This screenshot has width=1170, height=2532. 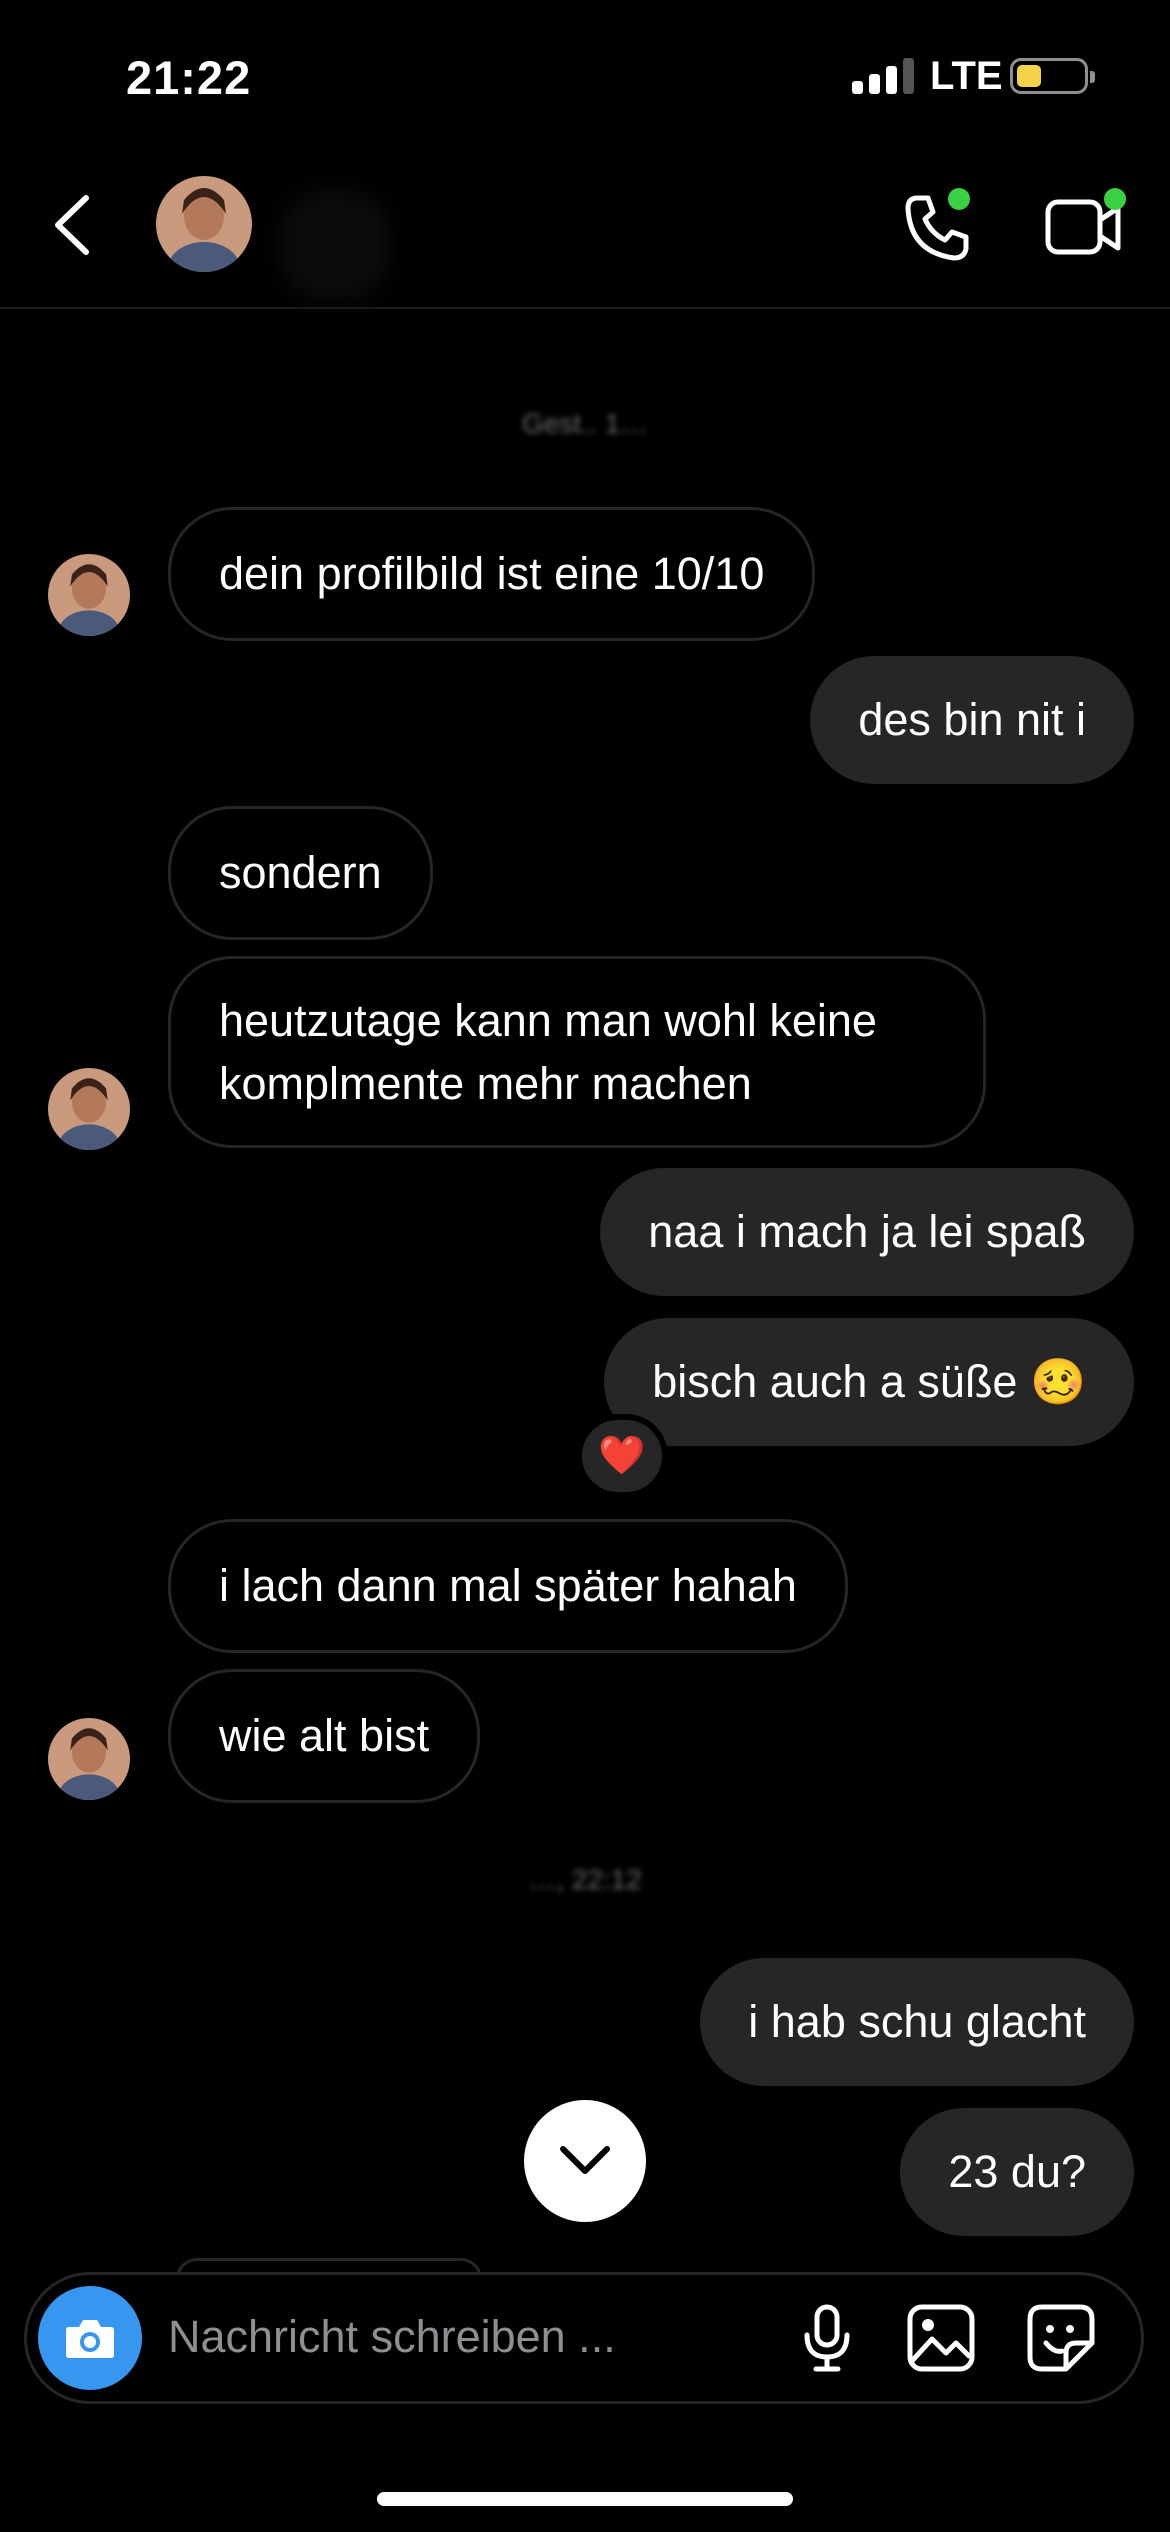 What do you see at coordinates (189, 77) in the screenshot?
I see `status-time: 21:22` at bounding box center [189, 77].